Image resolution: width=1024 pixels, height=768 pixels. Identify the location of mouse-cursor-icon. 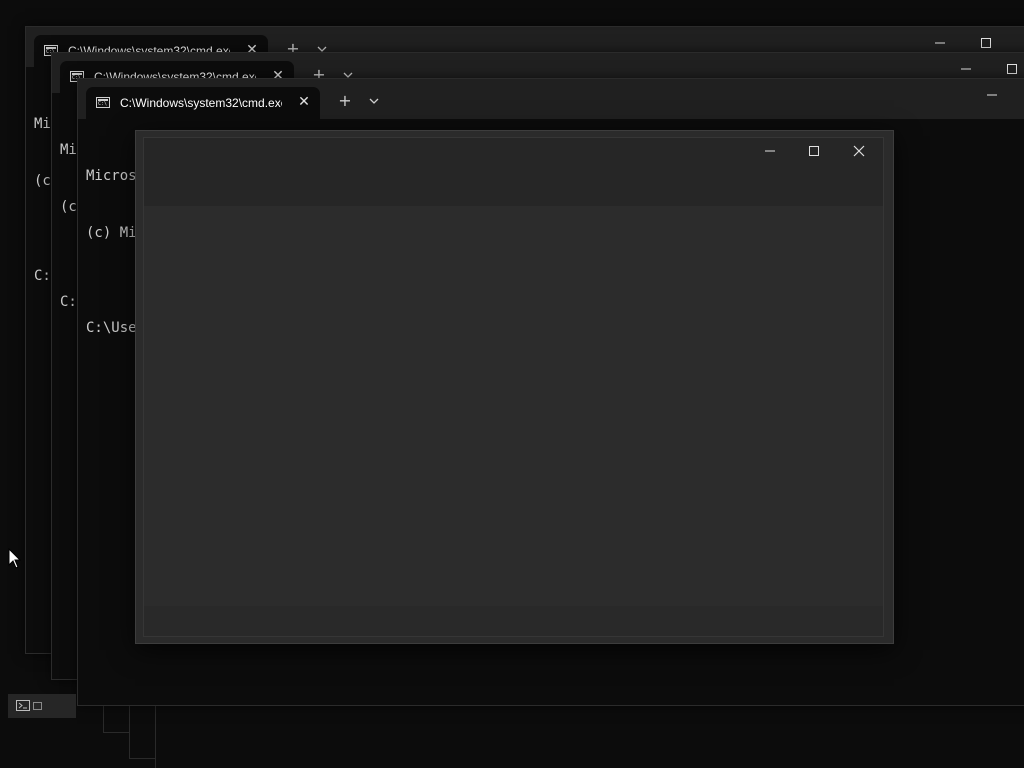
(15, 558).